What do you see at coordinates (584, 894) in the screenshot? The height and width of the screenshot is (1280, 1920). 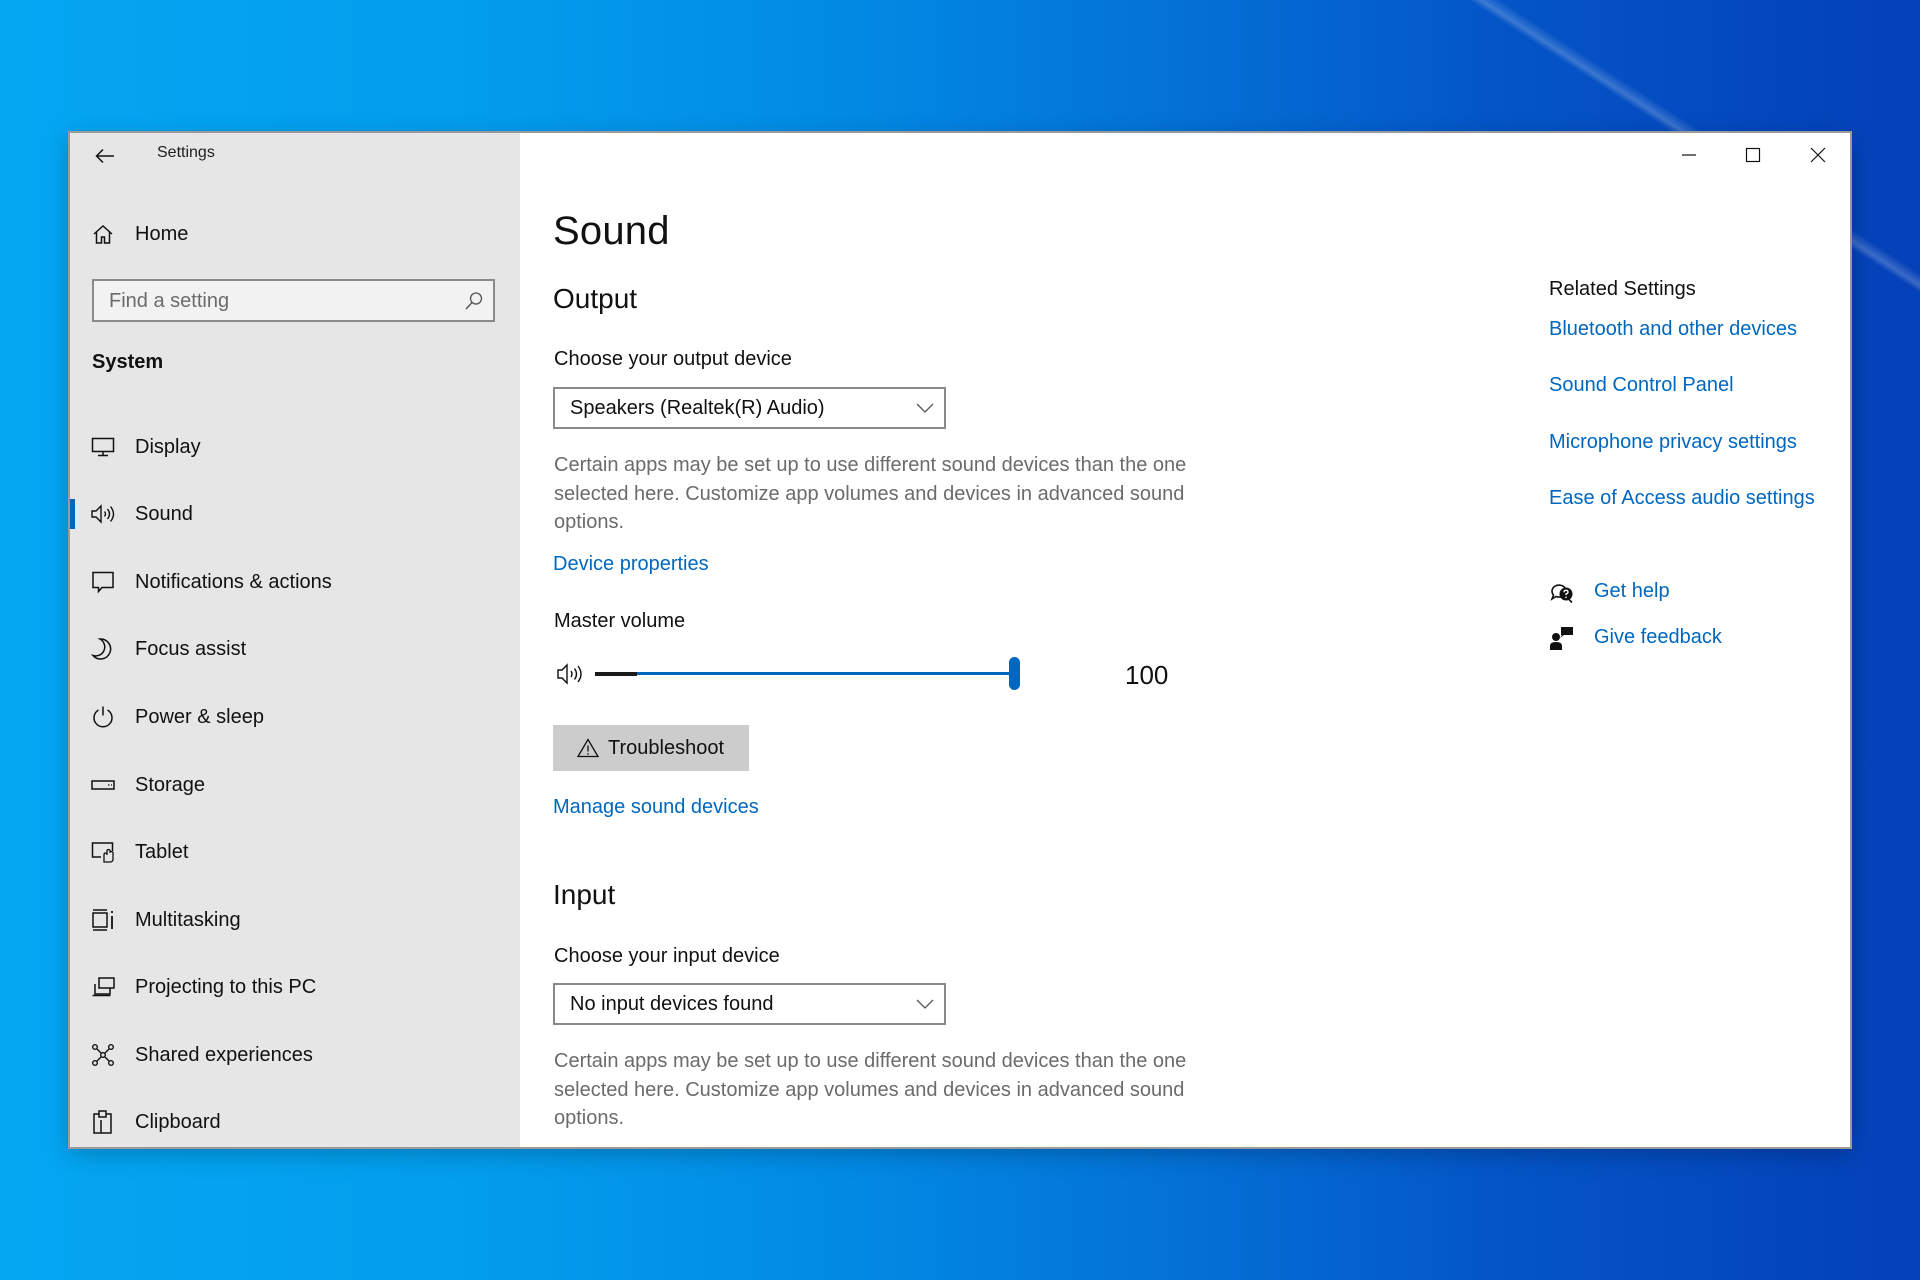 I see `input-heading: Input` at bounding box center [584, 894].